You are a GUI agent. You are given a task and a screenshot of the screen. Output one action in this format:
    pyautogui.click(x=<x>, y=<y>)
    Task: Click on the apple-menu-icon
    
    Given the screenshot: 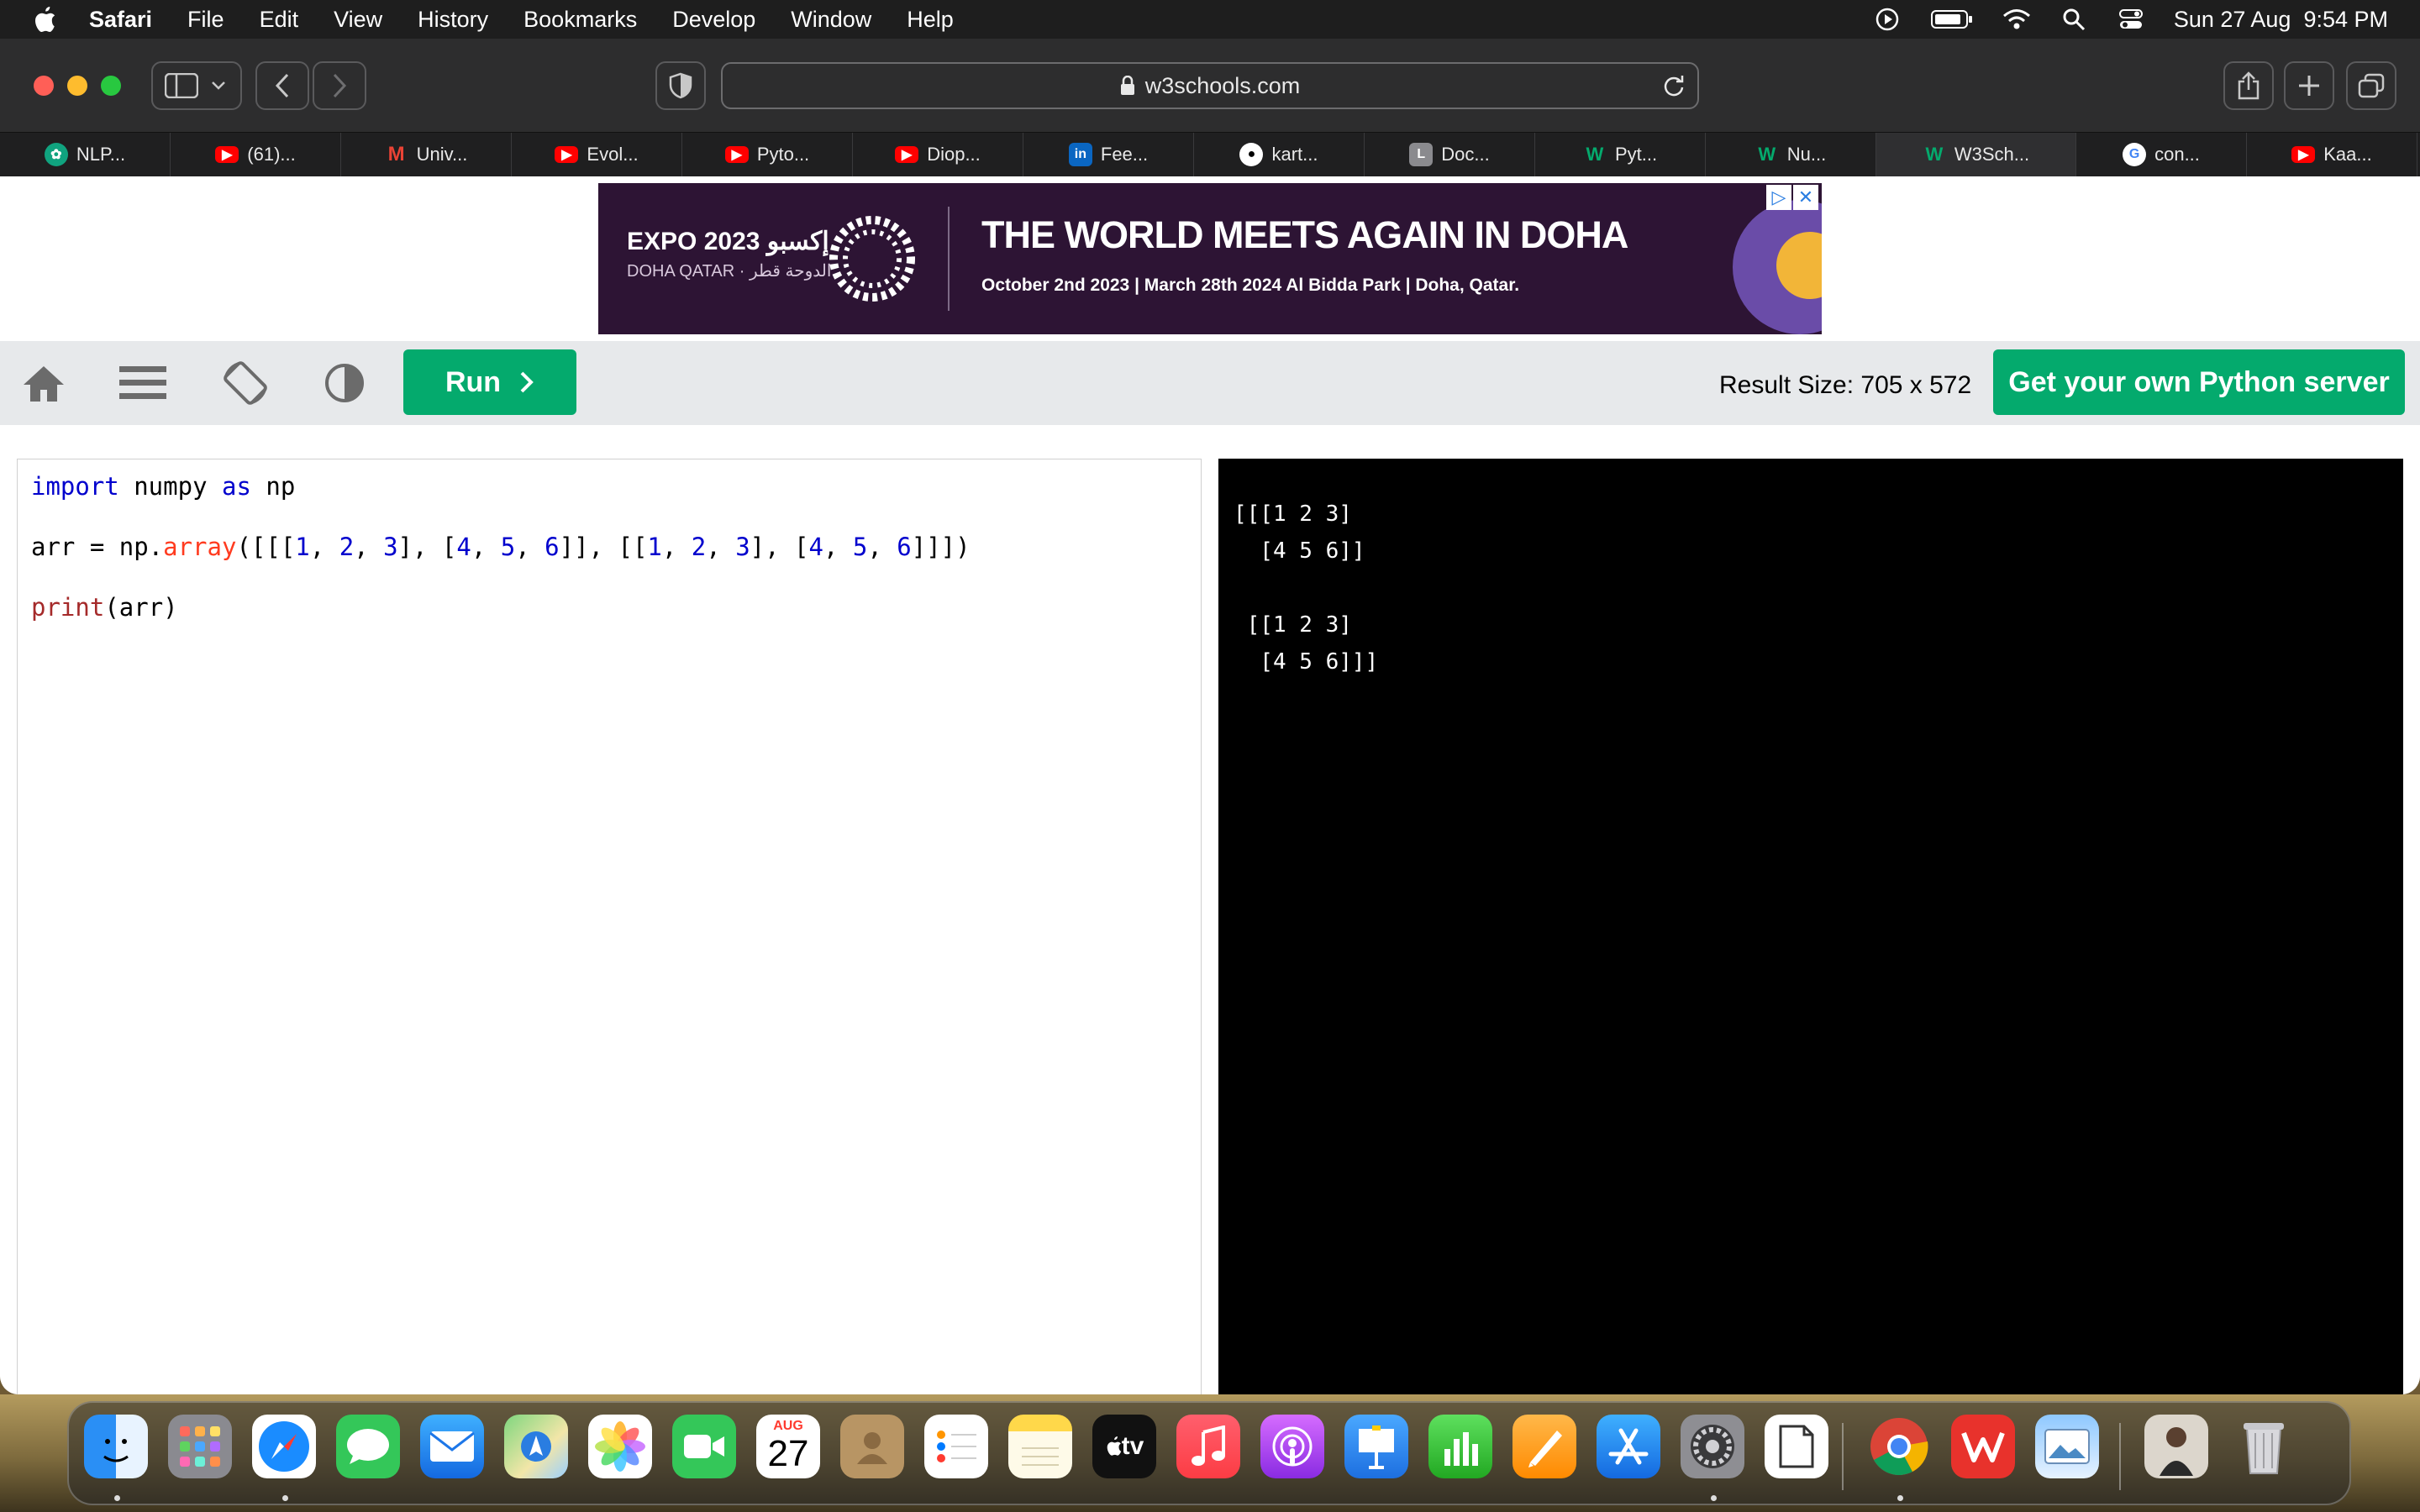 What is the action you would take?
    pyautogui.click(x=44, y=19)
    